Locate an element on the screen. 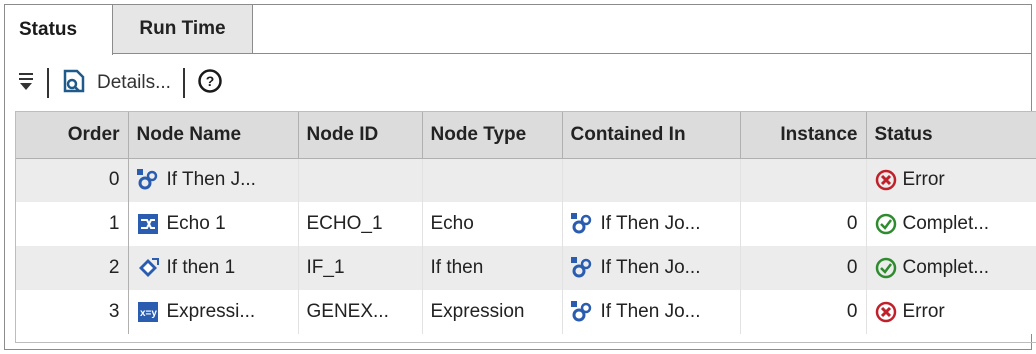 The height and width of the screenshot is (354, 1036). node-type-cell: Echo is located at coordinates (492, 224).